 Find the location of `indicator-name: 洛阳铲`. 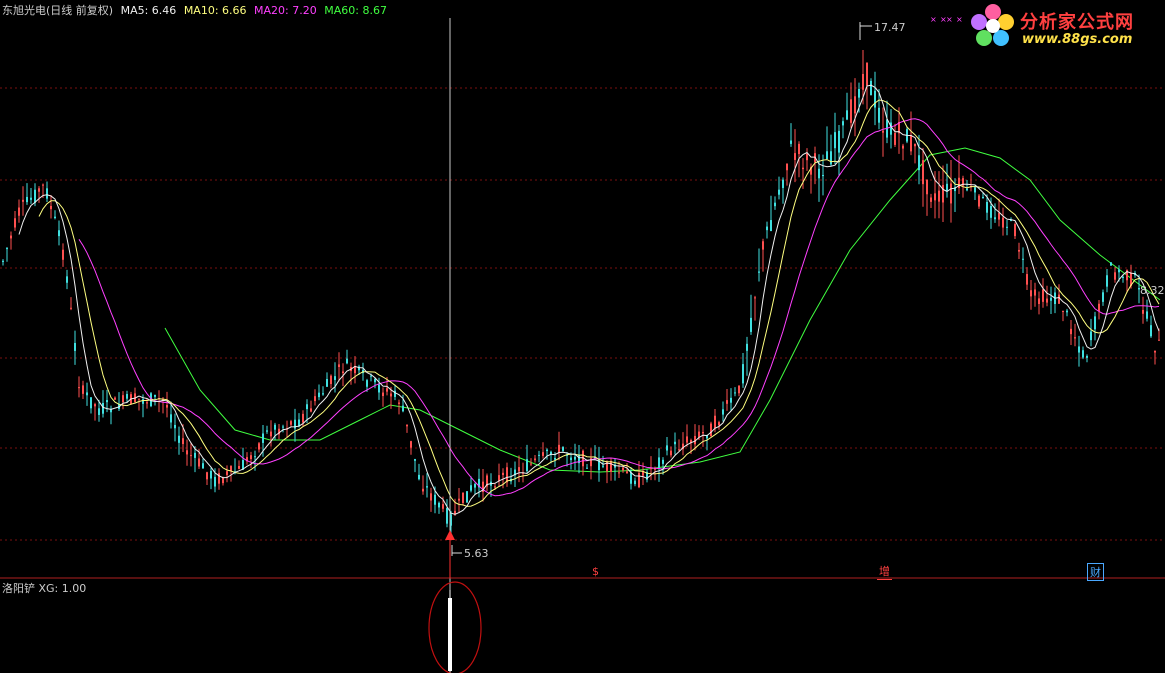

indicator-name: 洛阳铲 is located at coordinates (18, 588).